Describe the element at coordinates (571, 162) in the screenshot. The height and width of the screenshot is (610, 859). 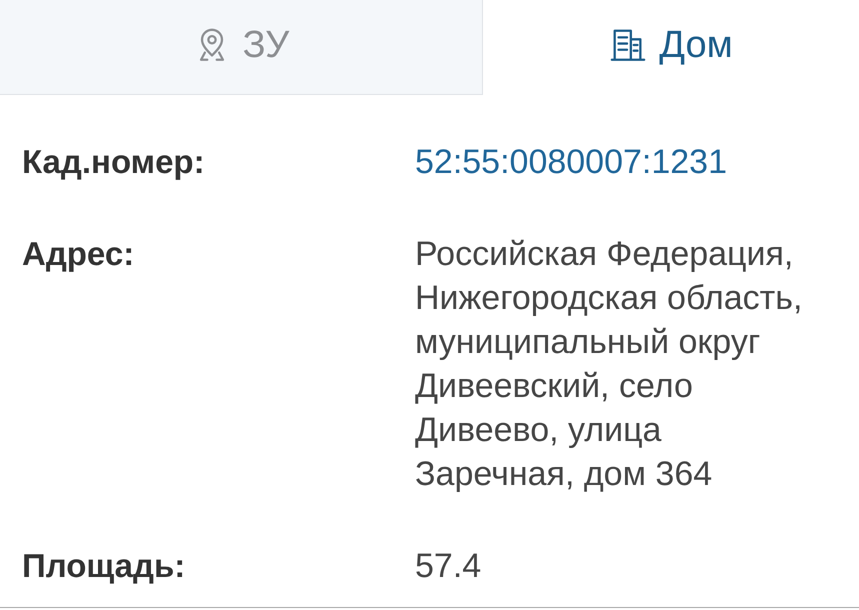
I see `field-link: 52:55:0080007:1231` at that location.